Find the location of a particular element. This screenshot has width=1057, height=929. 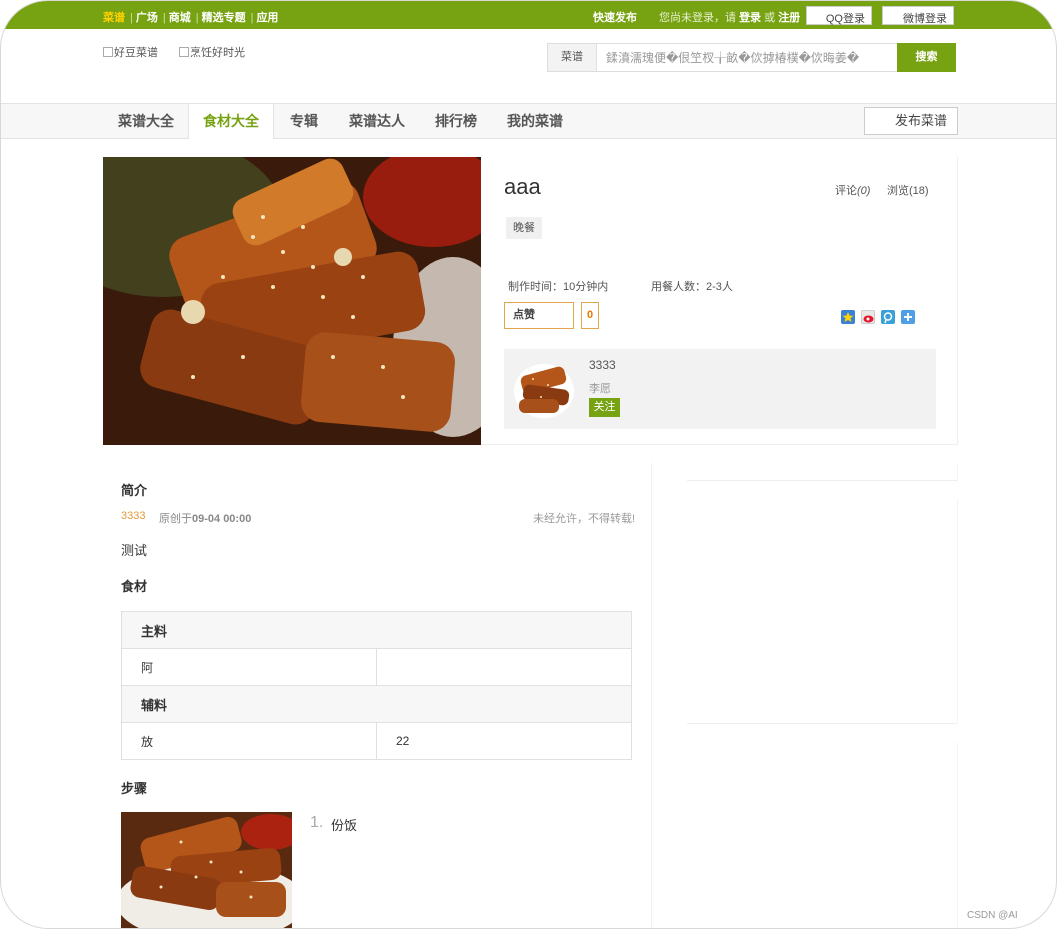

top-link-apps: 应用 is located at coordinates (267, 18).